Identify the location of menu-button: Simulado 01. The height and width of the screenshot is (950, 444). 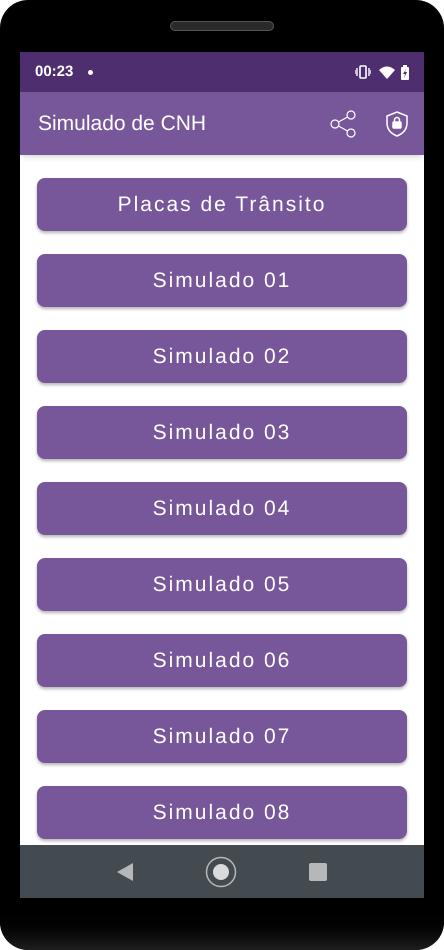
(222, 280).